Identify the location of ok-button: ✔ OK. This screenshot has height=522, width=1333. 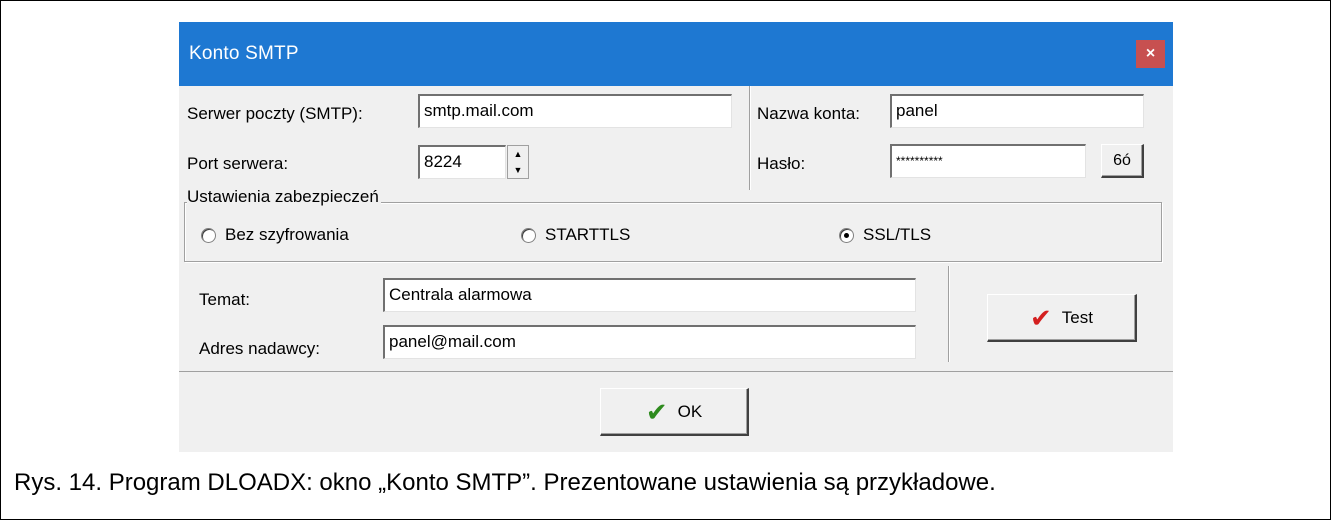
(674, 412).